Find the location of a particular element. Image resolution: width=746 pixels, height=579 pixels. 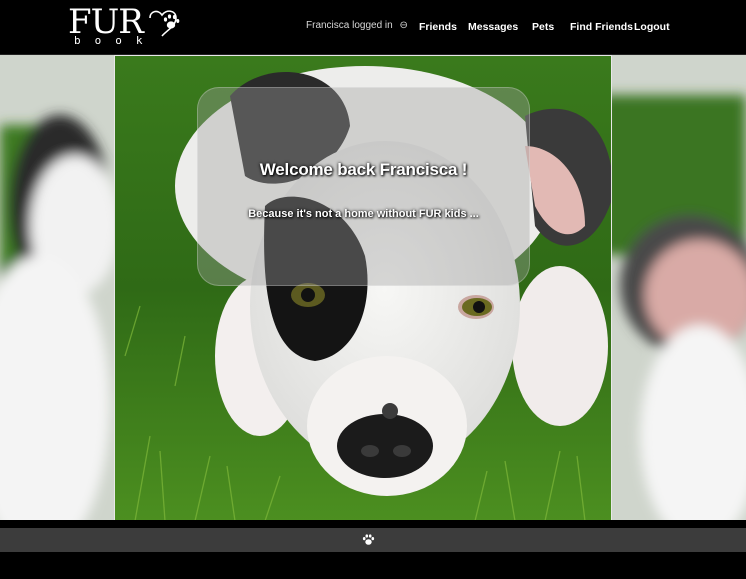

heart-paw-icon is located at coordinates (164, 23).